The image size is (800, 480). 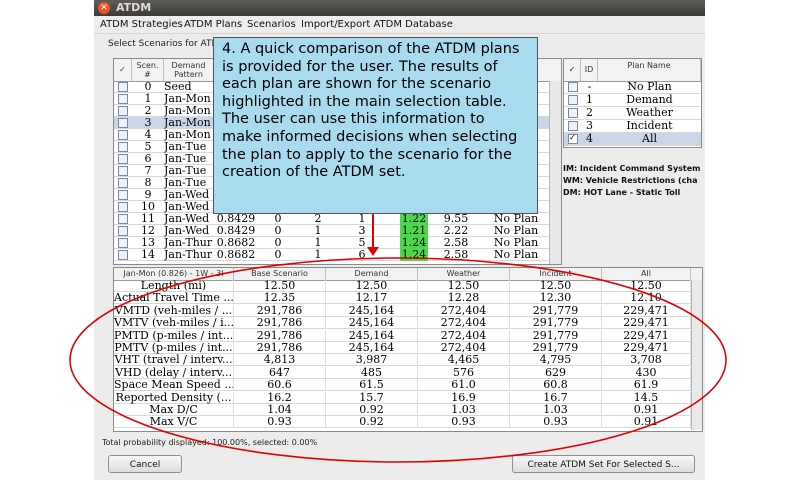 I want to click on annotation-arrow-head, so click(x=373, y=251).